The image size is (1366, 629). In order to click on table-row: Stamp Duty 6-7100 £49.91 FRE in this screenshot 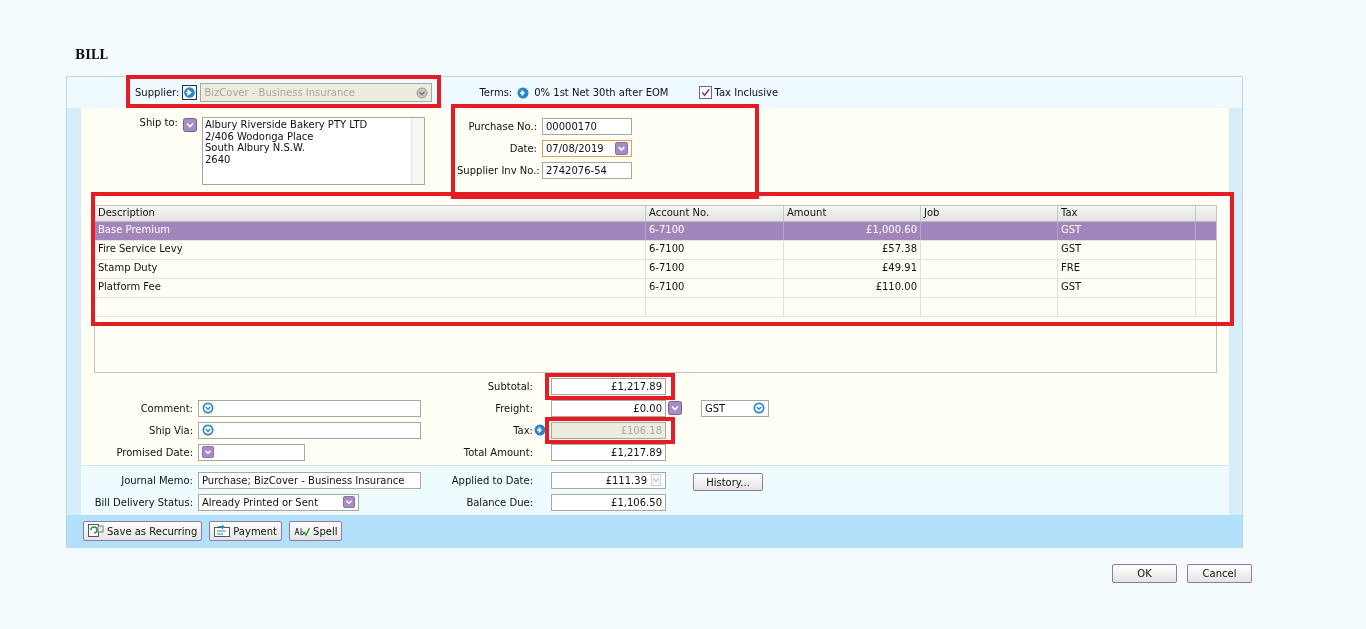, I will do `click(655, 269)`.